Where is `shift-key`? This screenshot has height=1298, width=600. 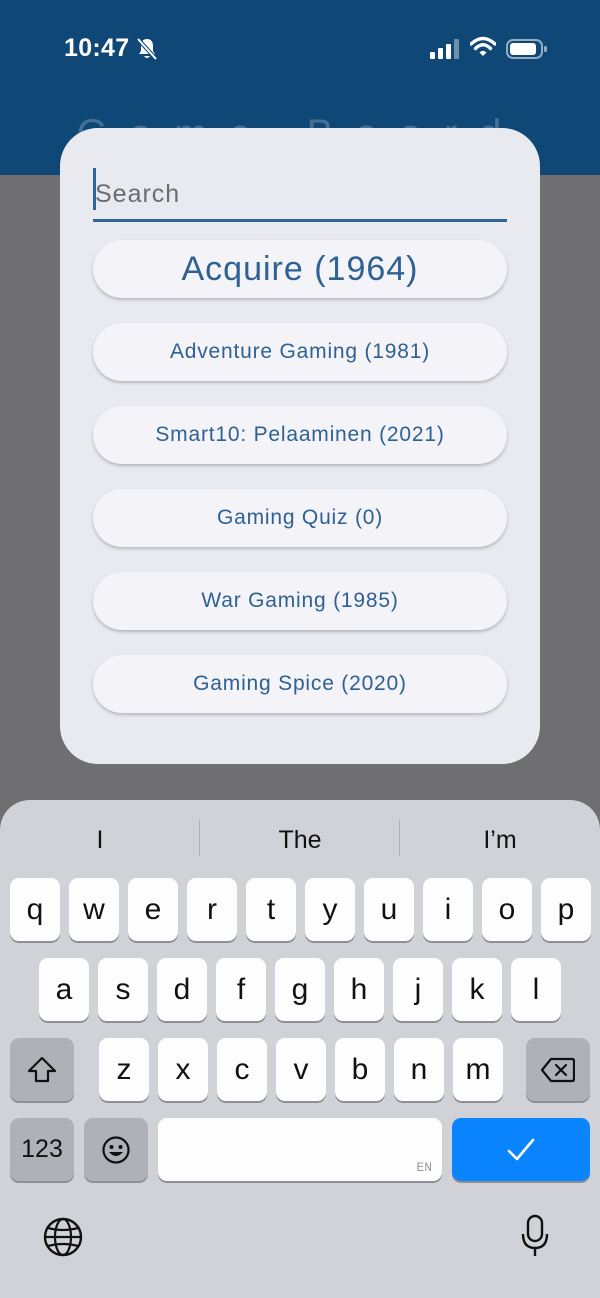 shift-key is located at coordinates (42, 1069).